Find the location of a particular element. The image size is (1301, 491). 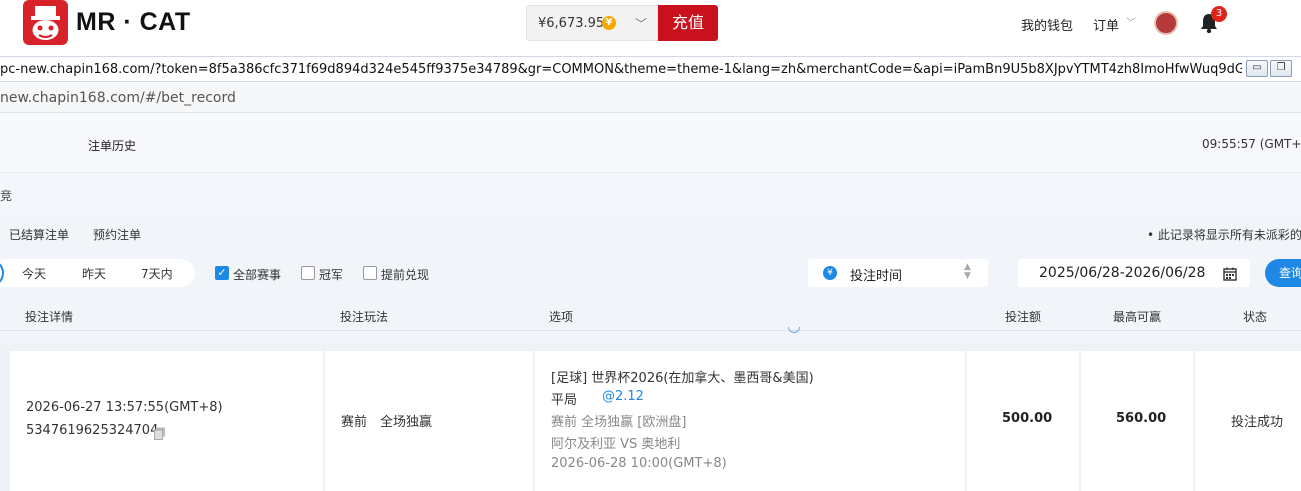

tab-settled: 已结算注单 is located at coordinates (39, 234).